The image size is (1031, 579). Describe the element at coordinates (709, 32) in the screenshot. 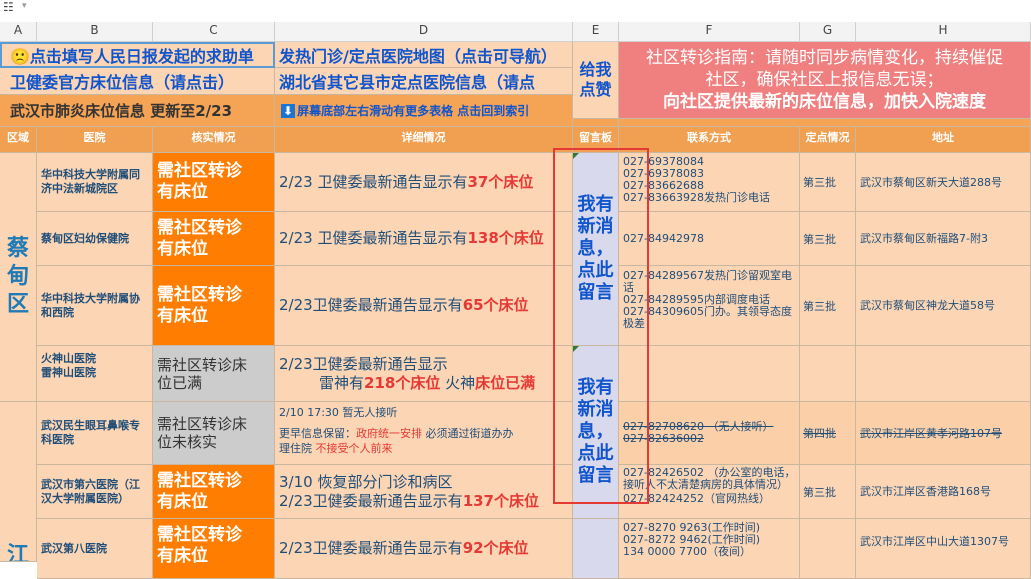

I see `column-header-F: F` at that location.